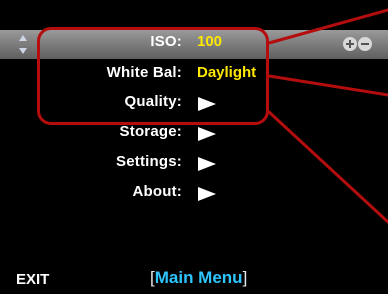 This screenshot has width=388, height=294. What do you see at coordinates (245, 277) in the screenshot?
I see `bracket-close: ]` at bounding box center [245, 277].